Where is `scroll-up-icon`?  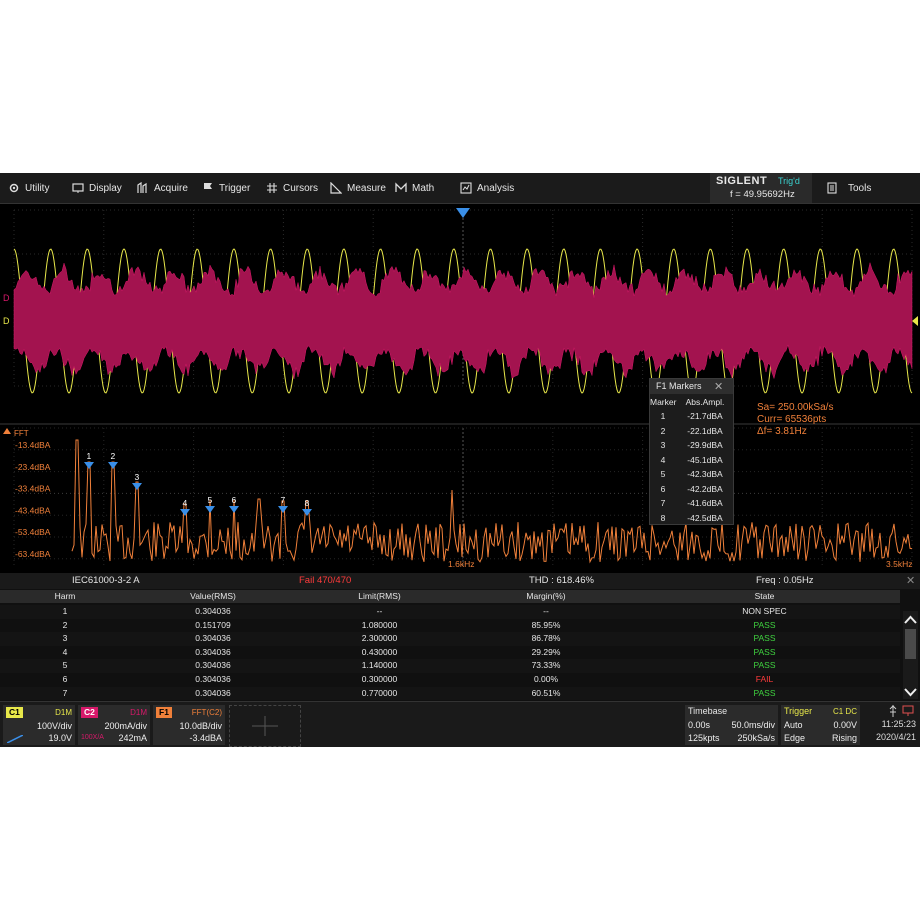 scroll-up-icon is located at coordinates (910, 619).